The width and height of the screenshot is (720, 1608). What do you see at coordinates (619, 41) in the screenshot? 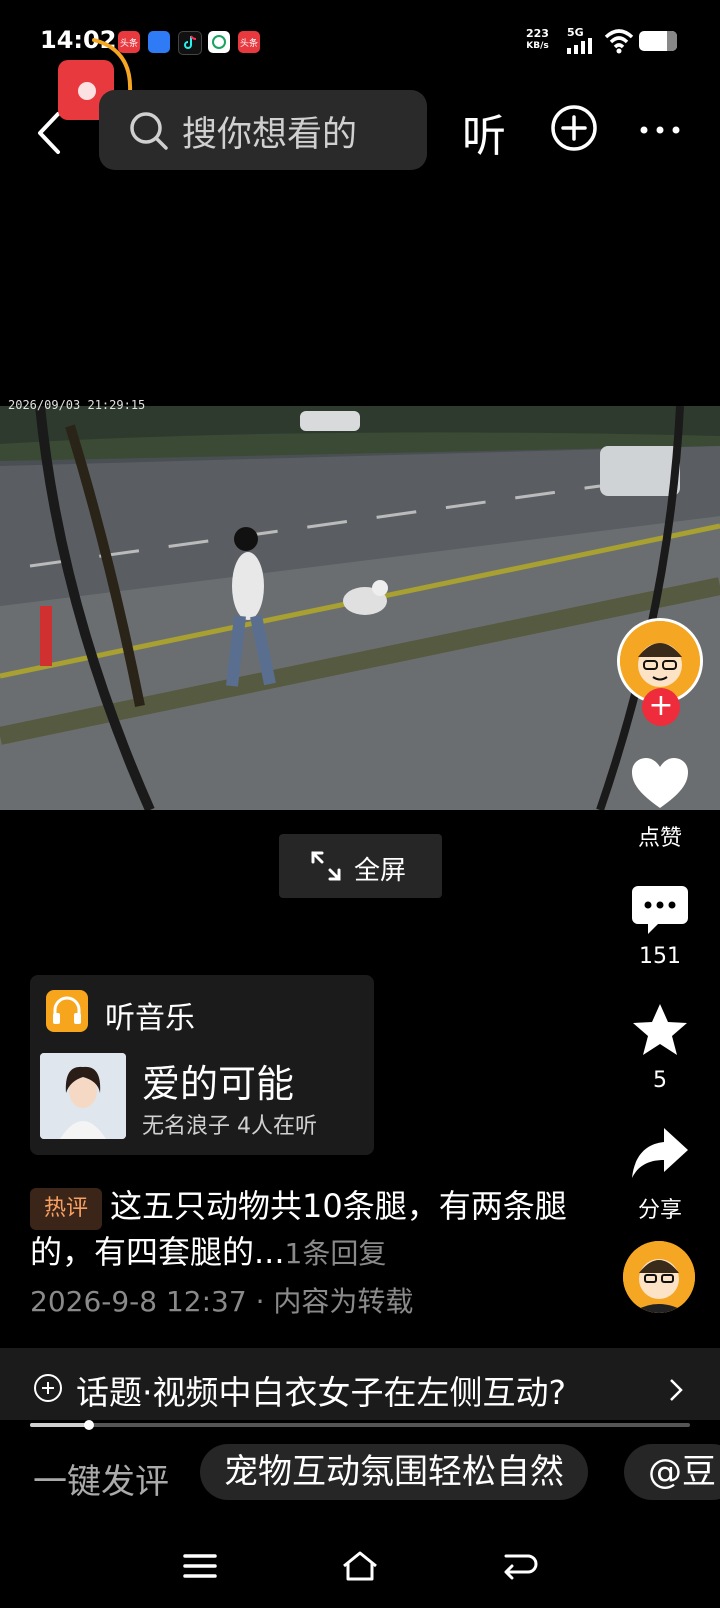
I see `wifi-icon` at bounding box center [619, 41].